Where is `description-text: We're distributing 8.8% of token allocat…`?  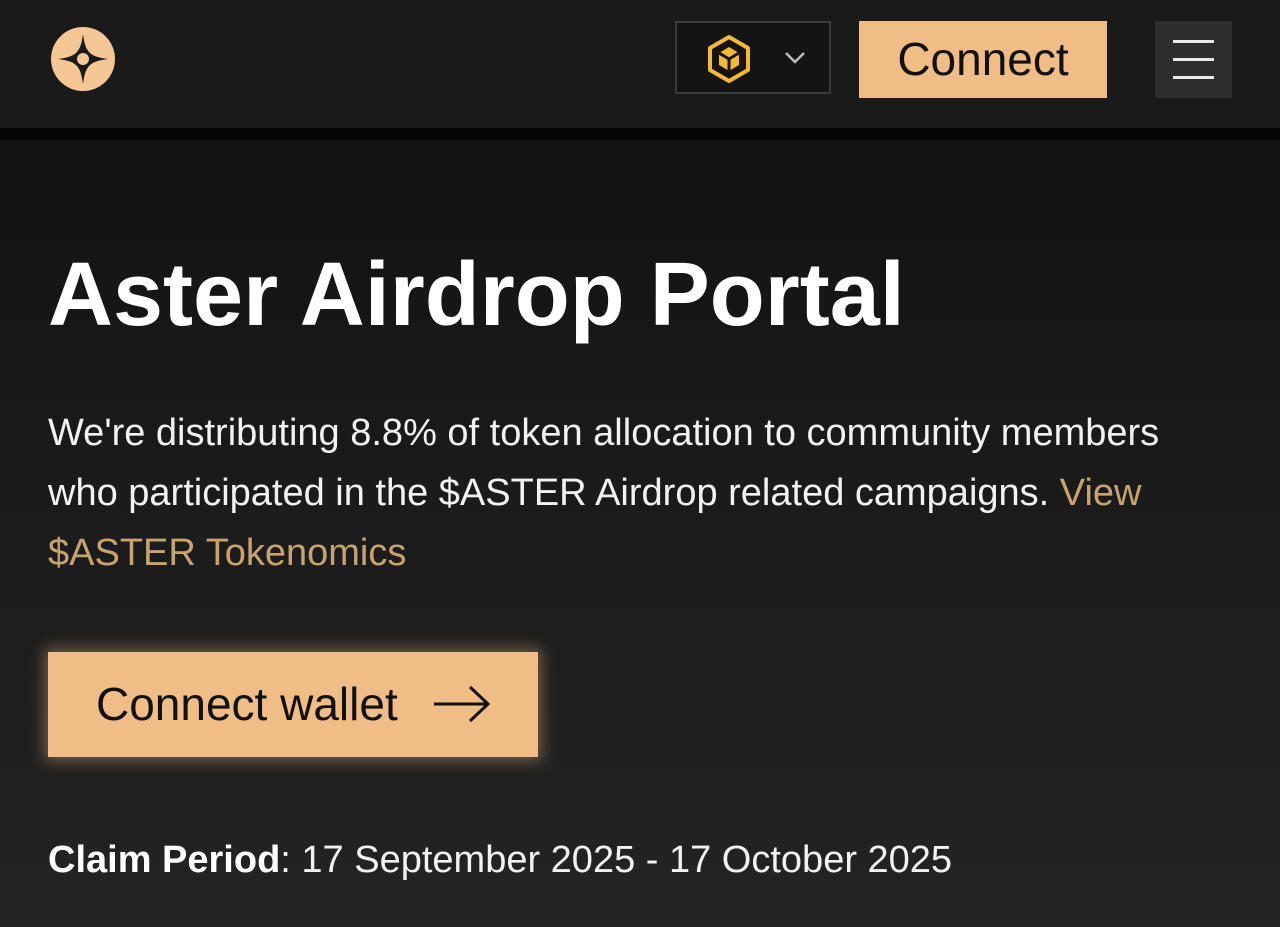 description-text: We're distributing 8.8% of token allocat… is located at coordinates (604, 463).